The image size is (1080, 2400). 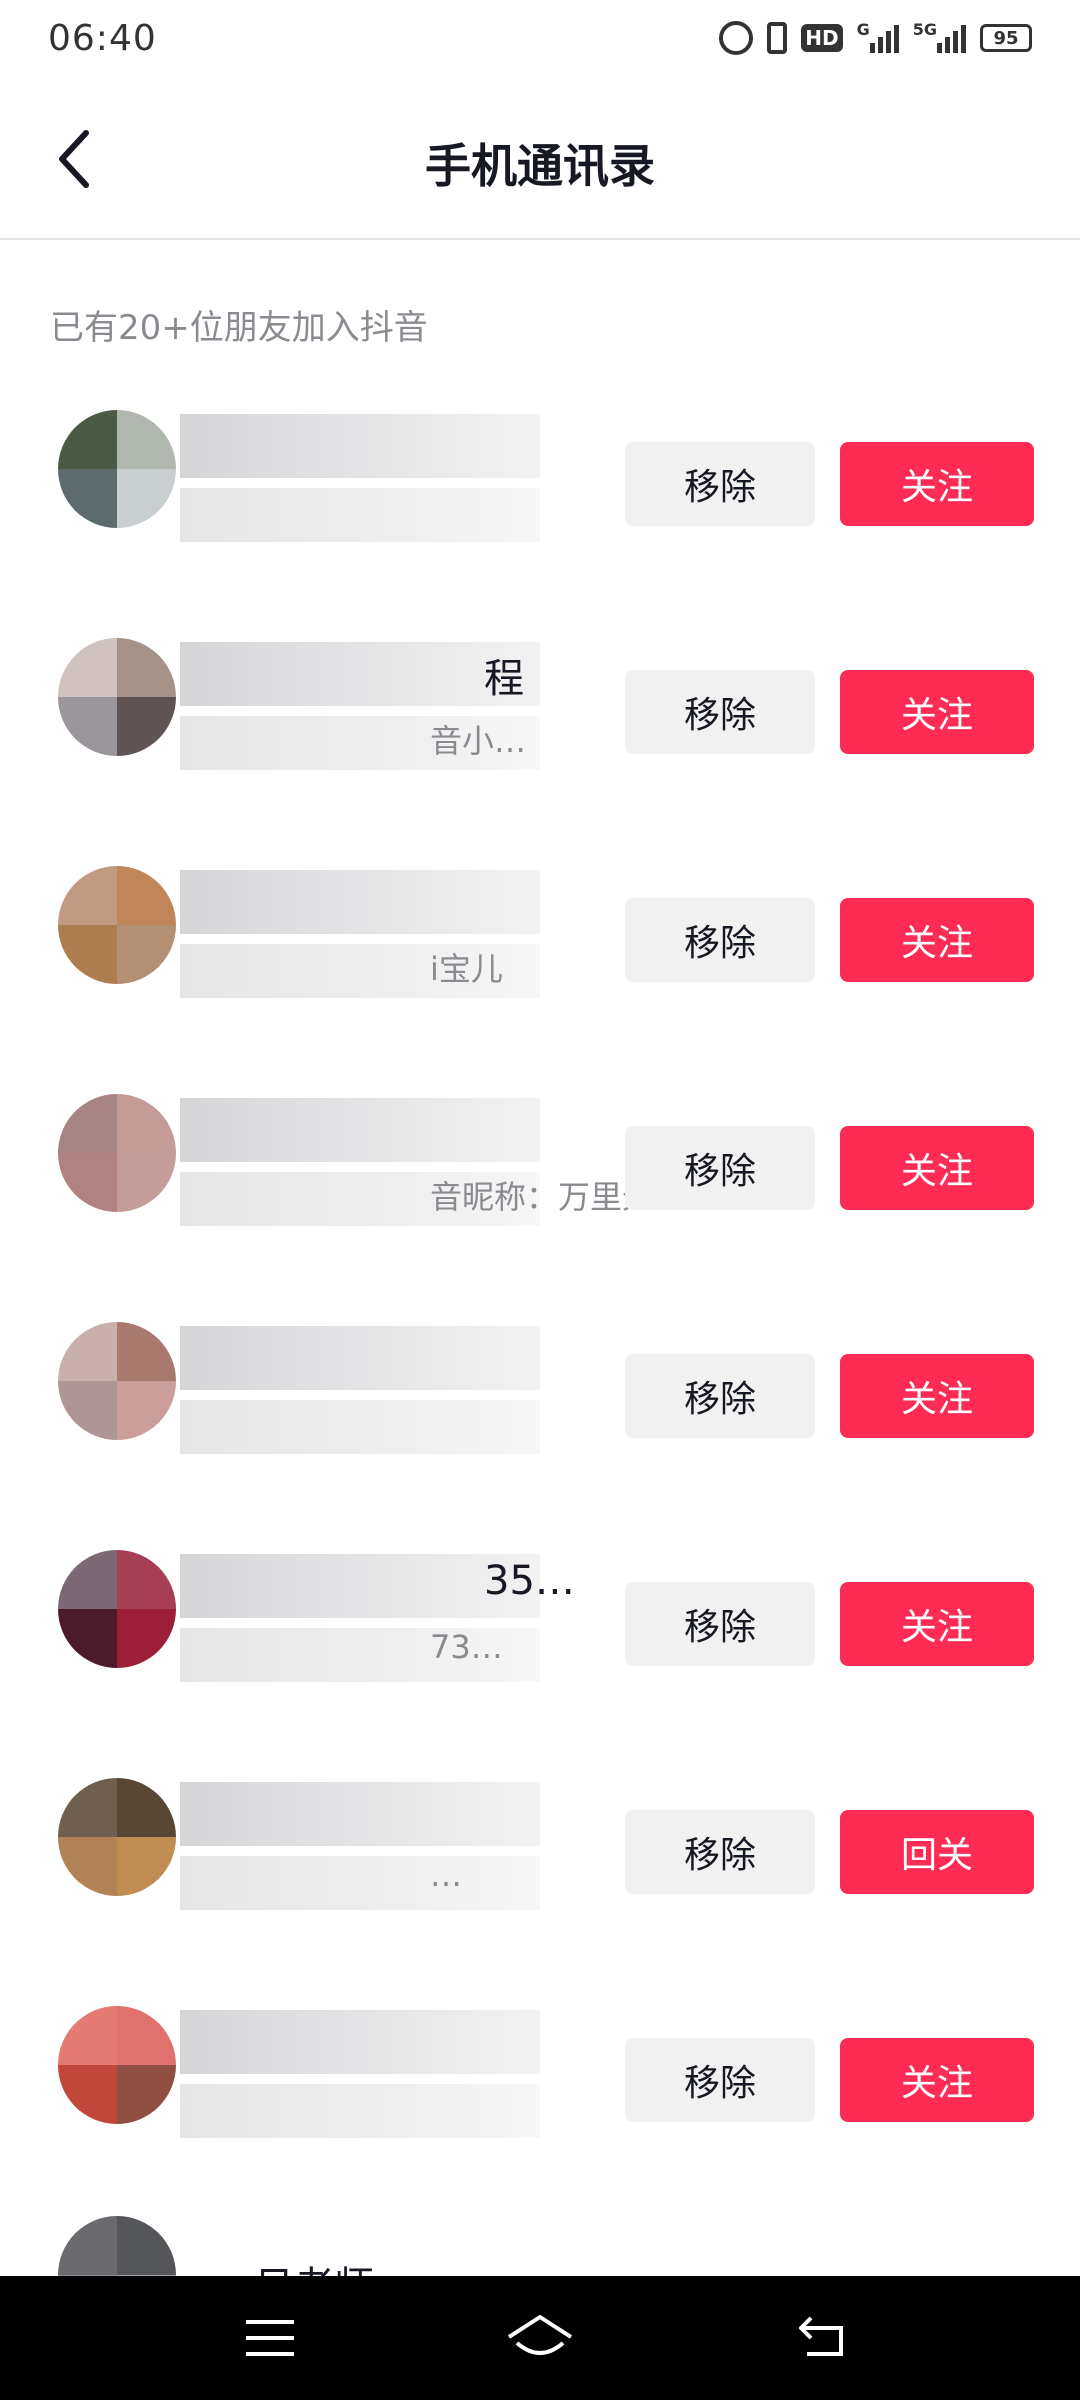 I want to click on alarm-icon, so click(x=736, y=38).